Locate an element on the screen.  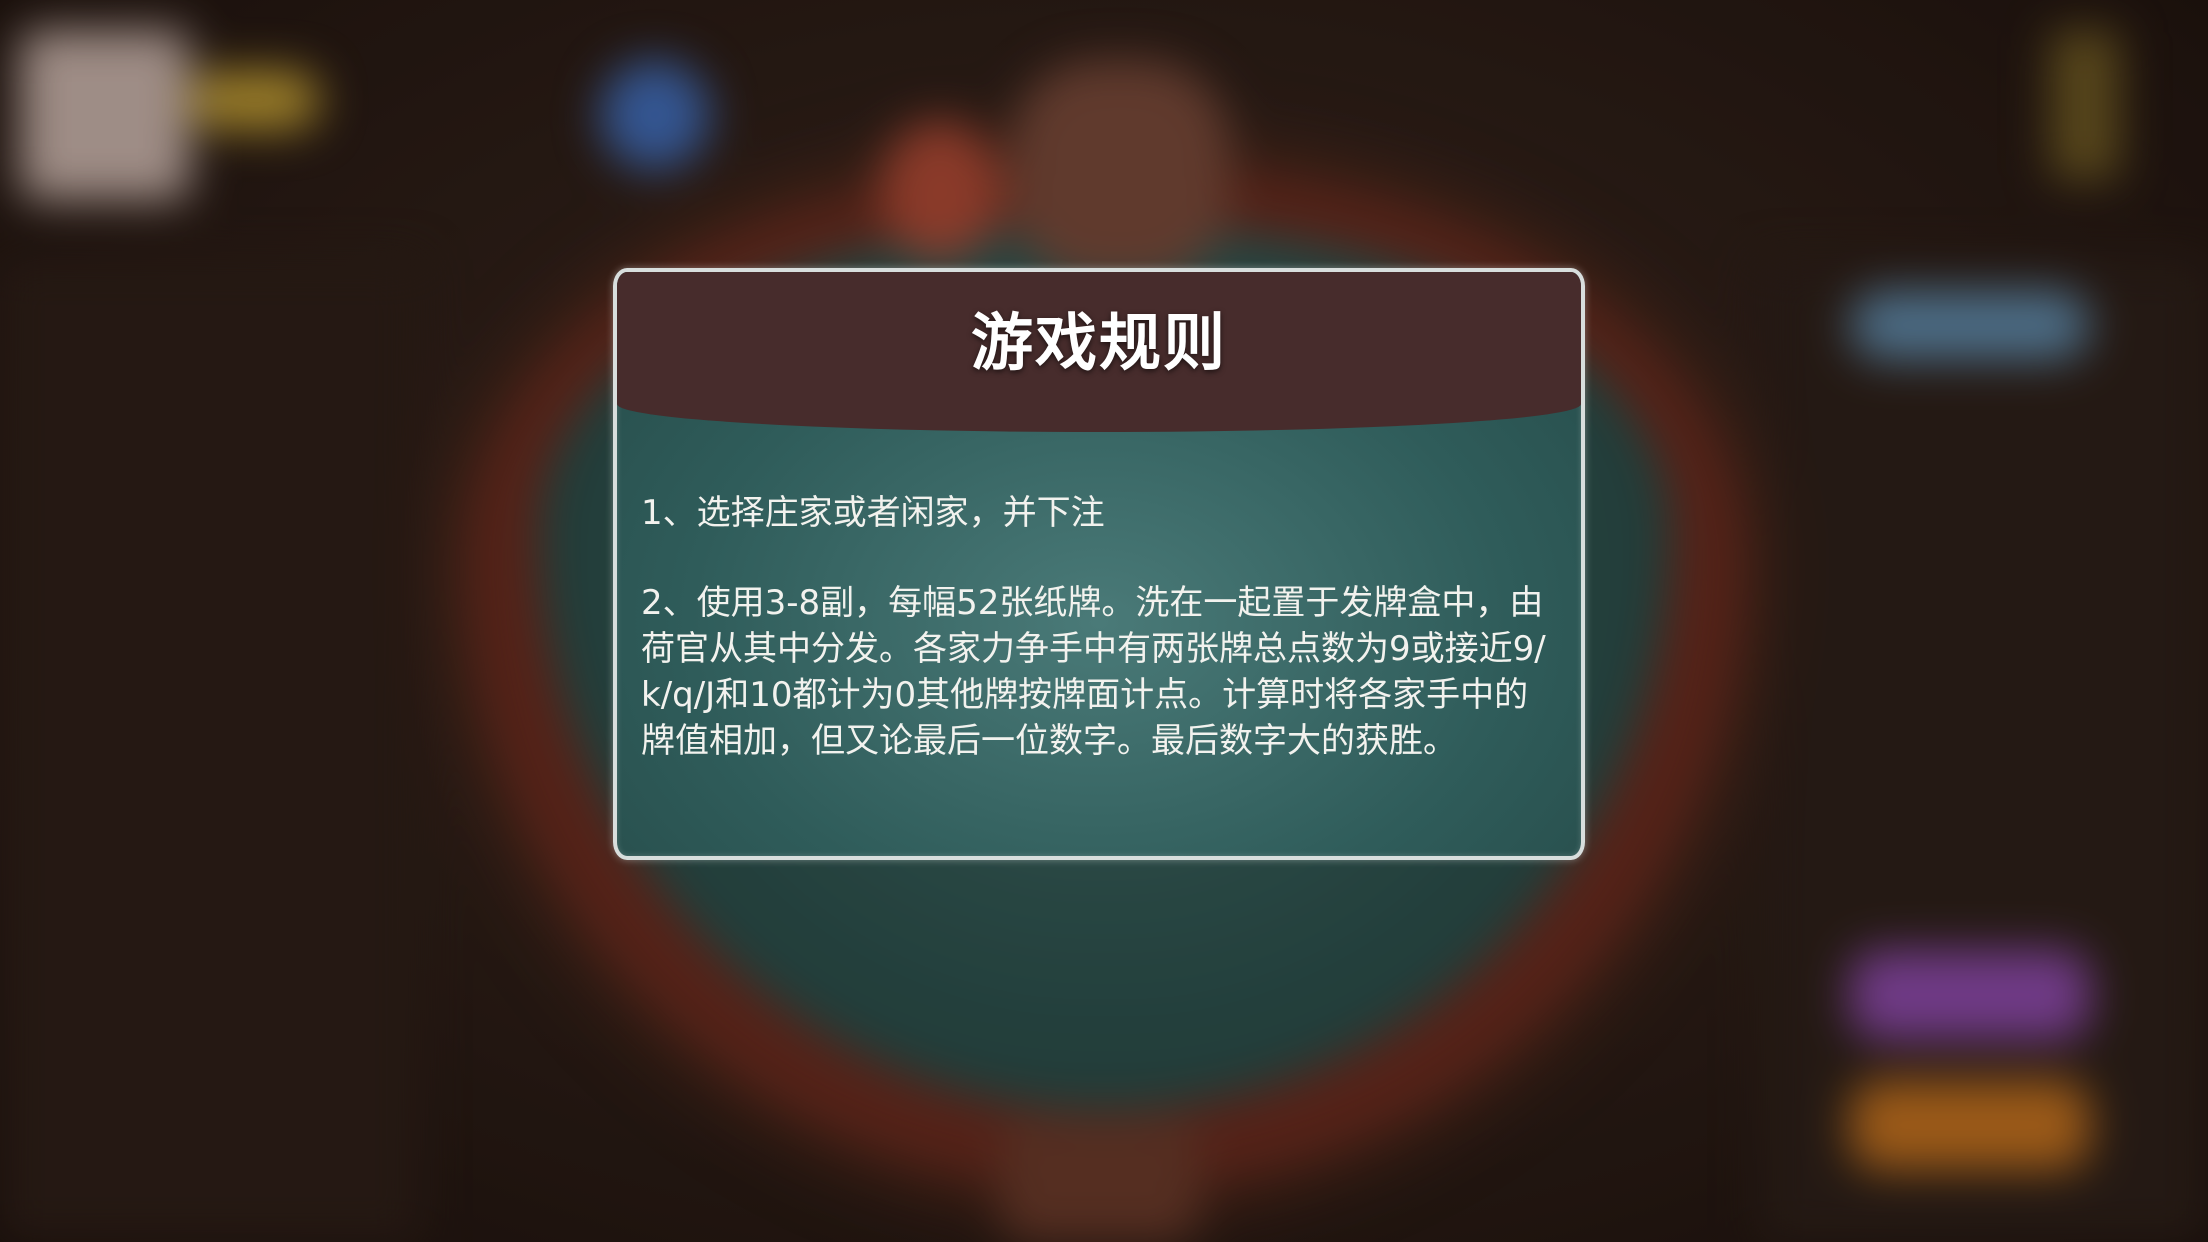
rule-item-1: 1、选择庄家或者闲家，并下注 is located at coordinates (873, 513).